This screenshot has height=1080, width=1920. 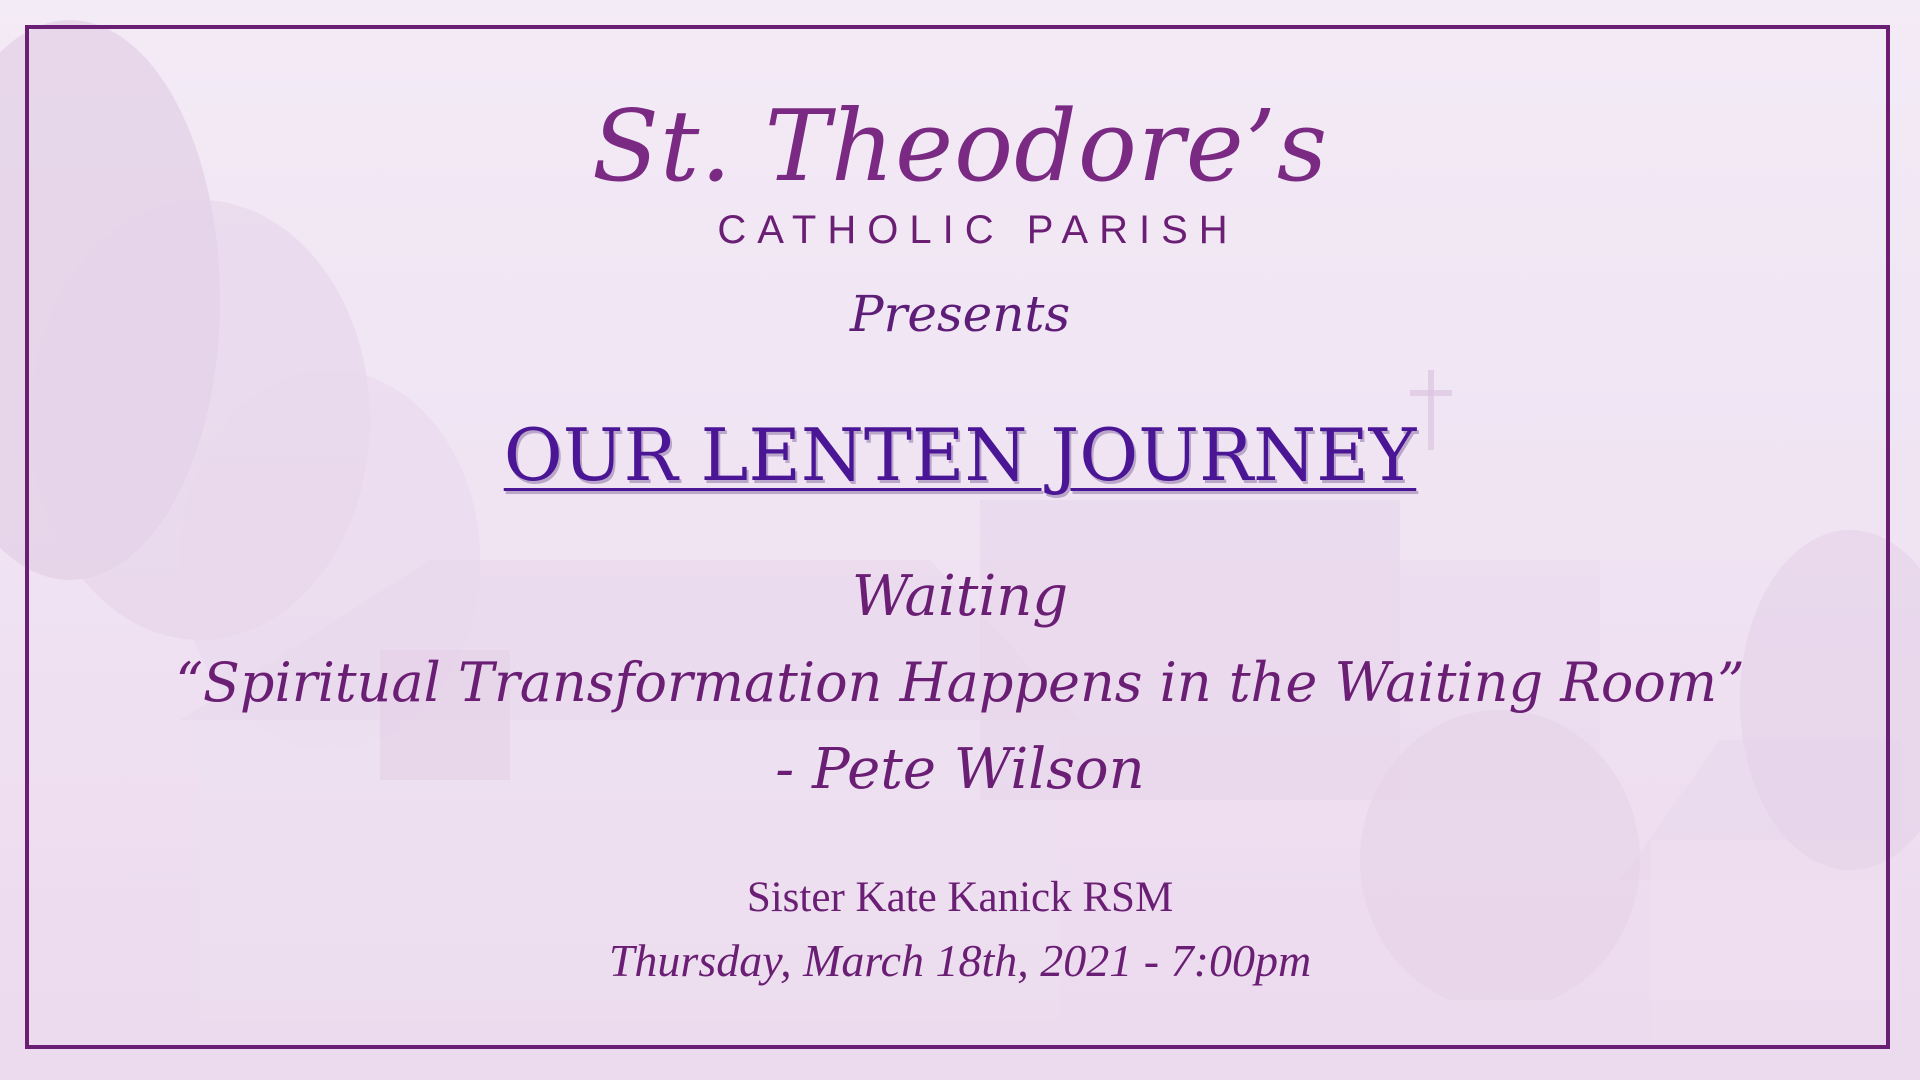 What do you see at coordinates (960, 596) in the screenshot?
I see `topic-title: Waiting` at bounding box center [960, 596].